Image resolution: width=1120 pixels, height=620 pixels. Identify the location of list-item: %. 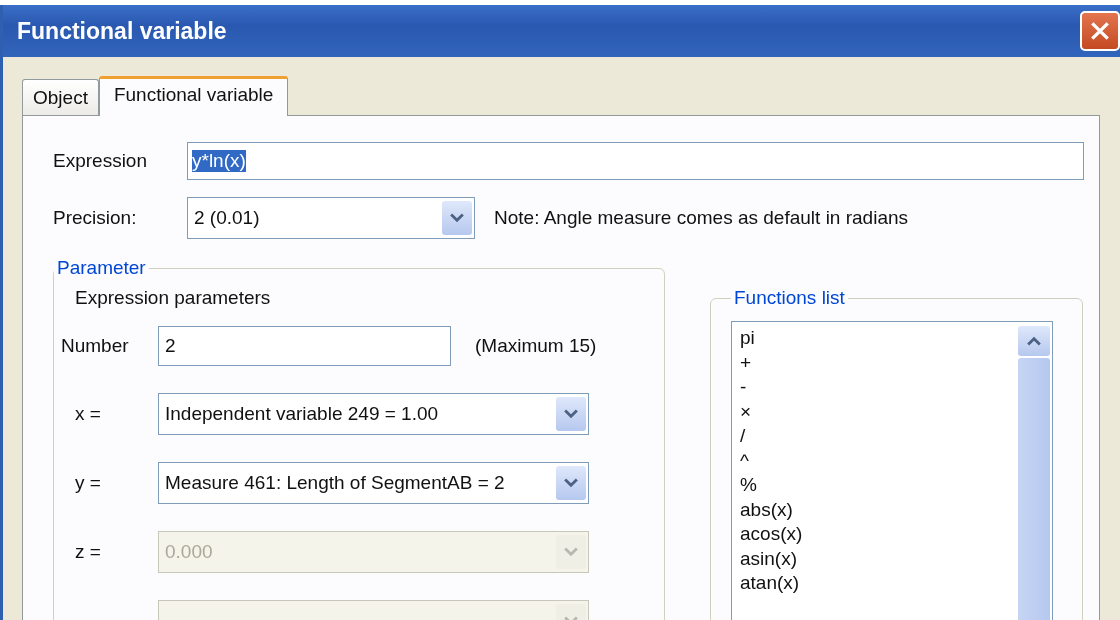
(771, 485).